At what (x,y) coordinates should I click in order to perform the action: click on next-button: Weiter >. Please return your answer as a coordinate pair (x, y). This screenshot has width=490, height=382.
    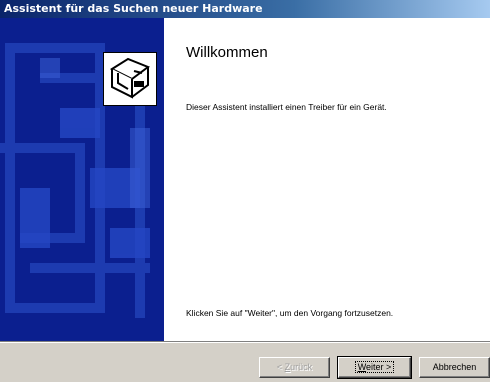
    Looking at the image, I should click on (374, 367).